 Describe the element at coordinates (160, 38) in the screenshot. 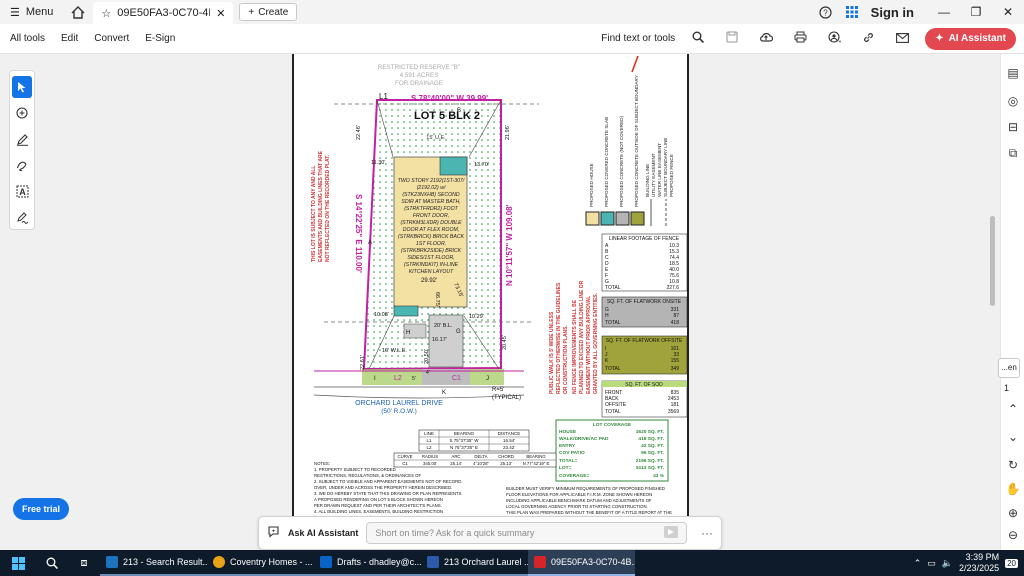

I see `tool-e-sign: E-Sign` at that location.